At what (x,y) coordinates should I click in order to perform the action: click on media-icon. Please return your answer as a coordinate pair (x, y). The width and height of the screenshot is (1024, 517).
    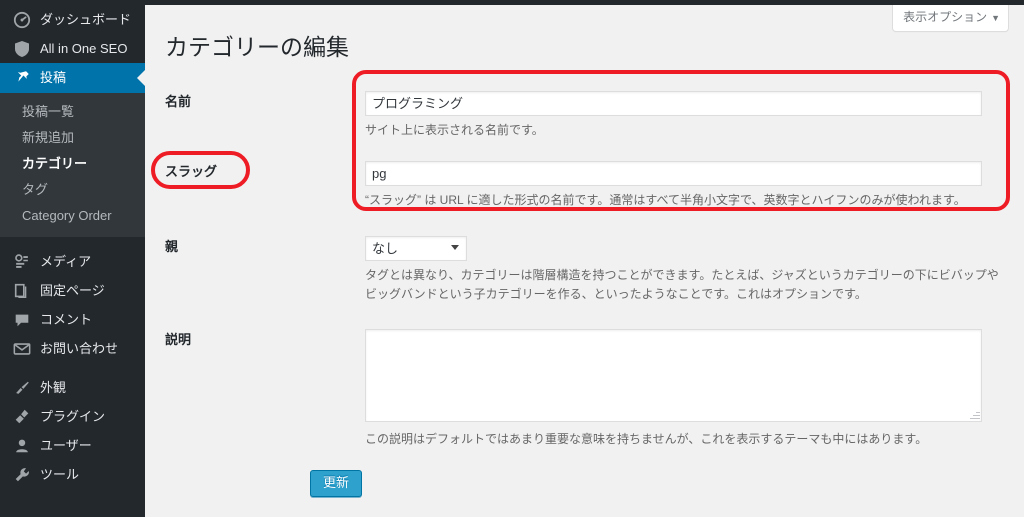
    Looking at the image, I should click on (22, 262).